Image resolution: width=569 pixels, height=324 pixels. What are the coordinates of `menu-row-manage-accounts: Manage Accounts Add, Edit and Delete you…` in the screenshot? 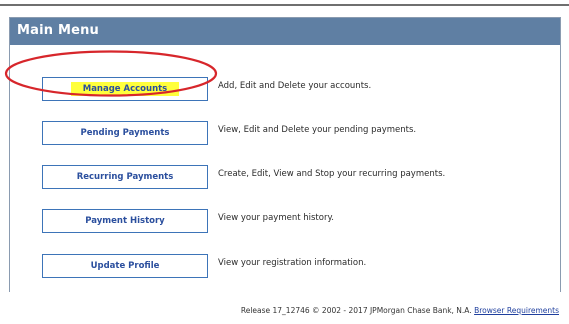 It's located at (285, 91).